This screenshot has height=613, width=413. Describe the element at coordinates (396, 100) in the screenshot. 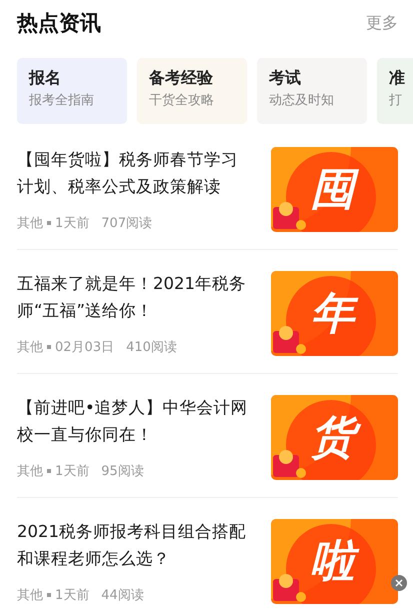

I see `category-subtitle: 打` at that location.